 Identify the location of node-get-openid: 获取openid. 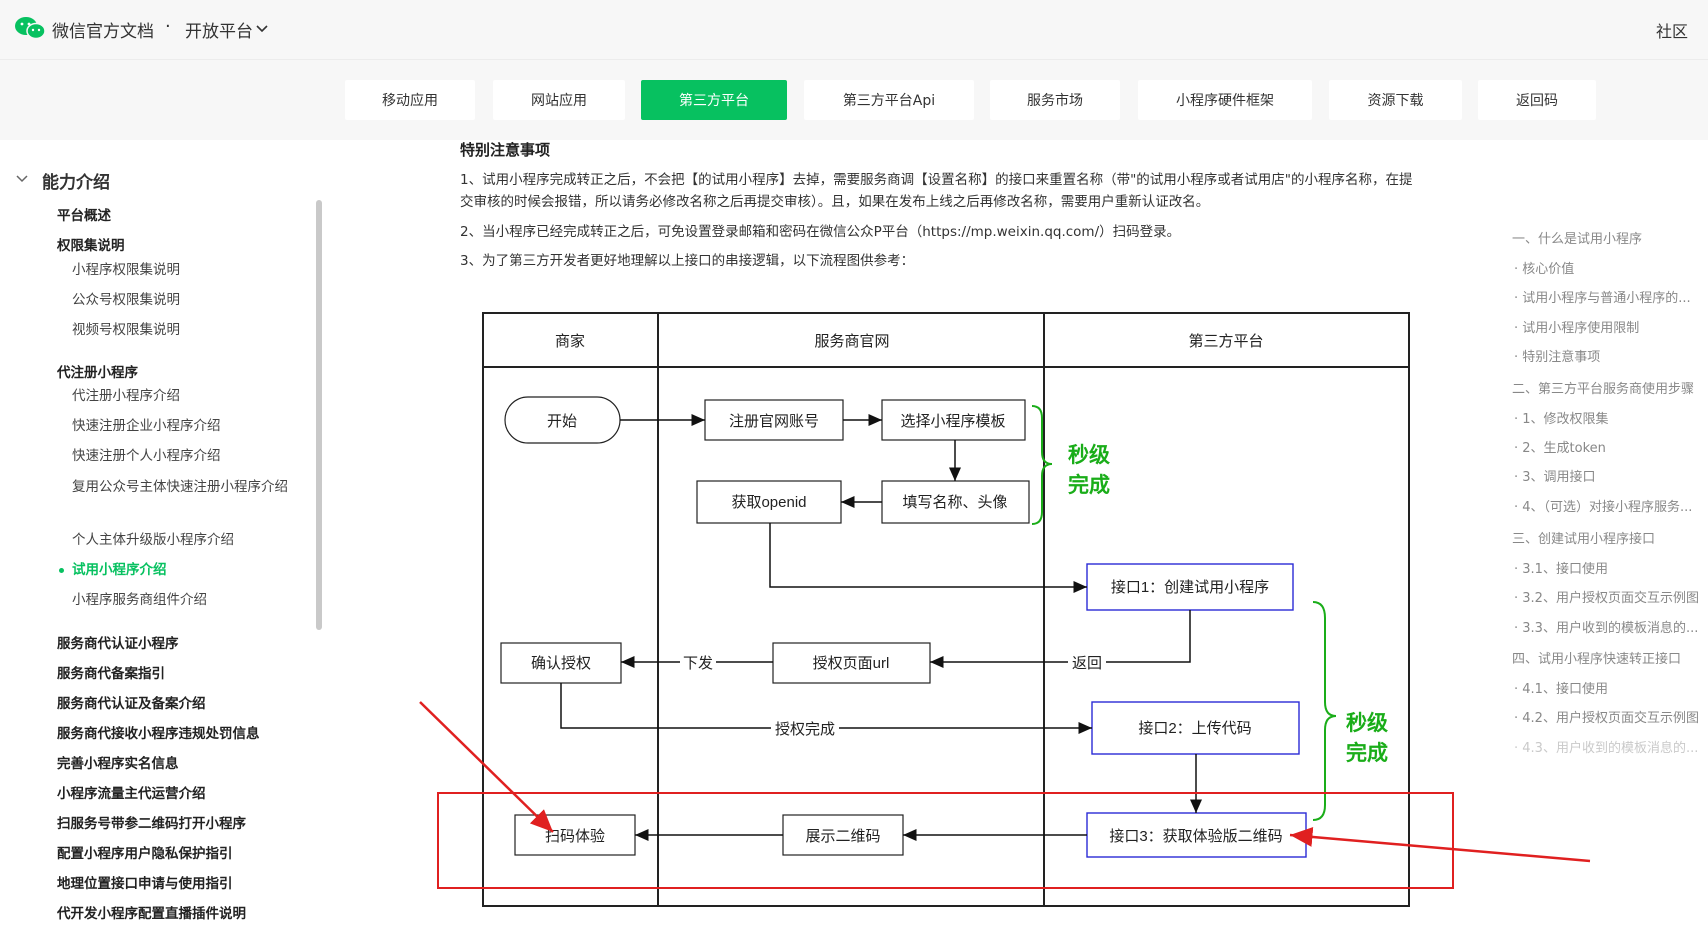
(768, 502).